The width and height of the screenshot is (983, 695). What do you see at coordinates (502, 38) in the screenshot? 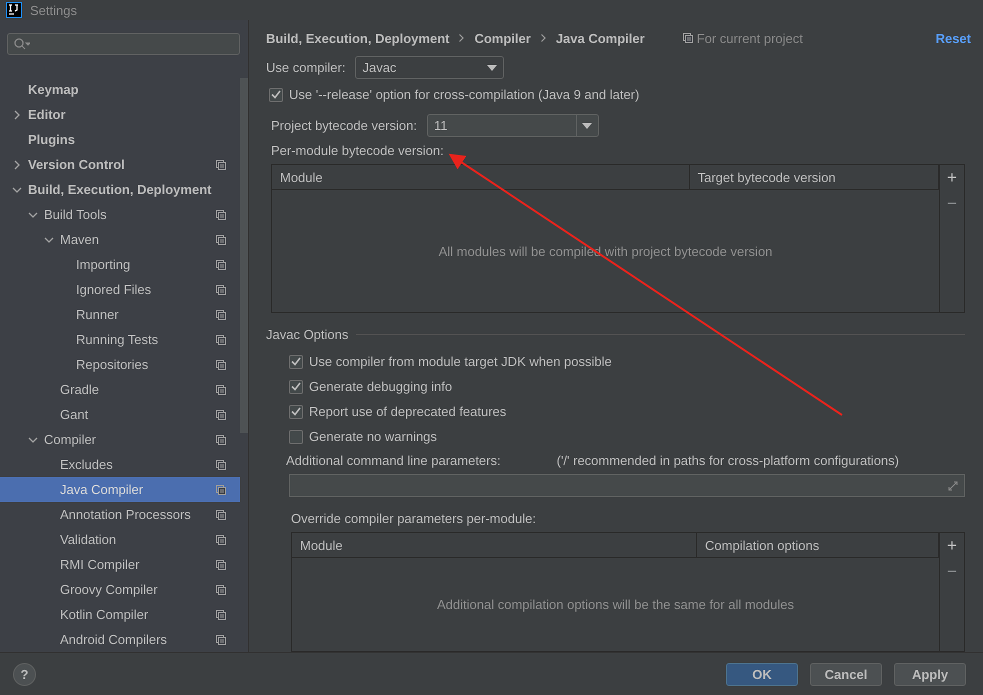
I see `breadcrumb-item: Compiler` at bounding box center [502, 38].